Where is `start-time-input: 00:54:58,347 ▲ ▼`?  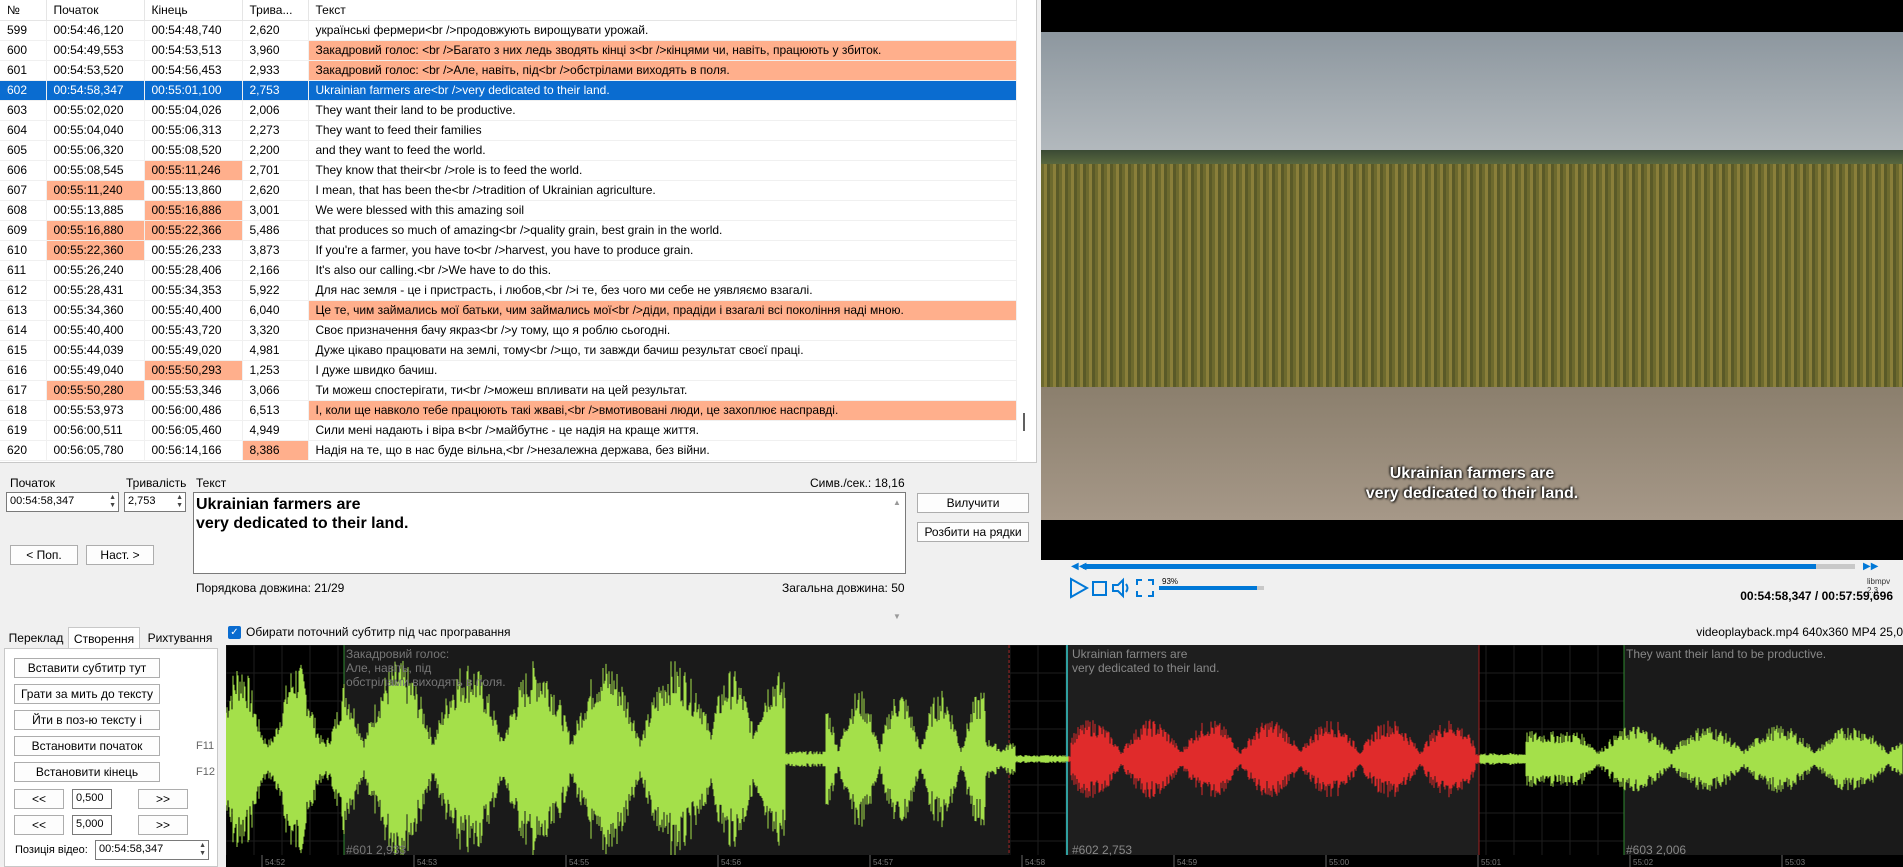
start-time-input: 00:54:58,347 ▲ ▼ is located at coordinates (62, 502).